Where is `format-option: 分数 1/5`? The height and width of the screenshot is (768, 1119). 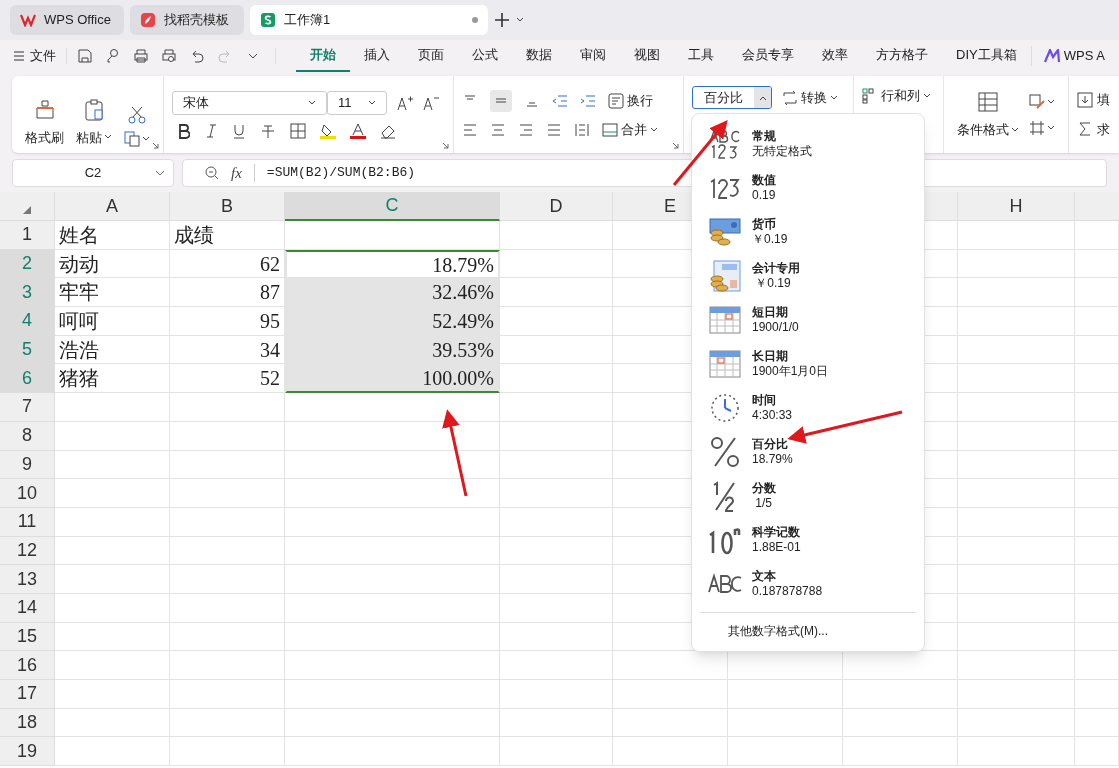
format-option: 分数 1/5 is located at coordinates (808, 496).